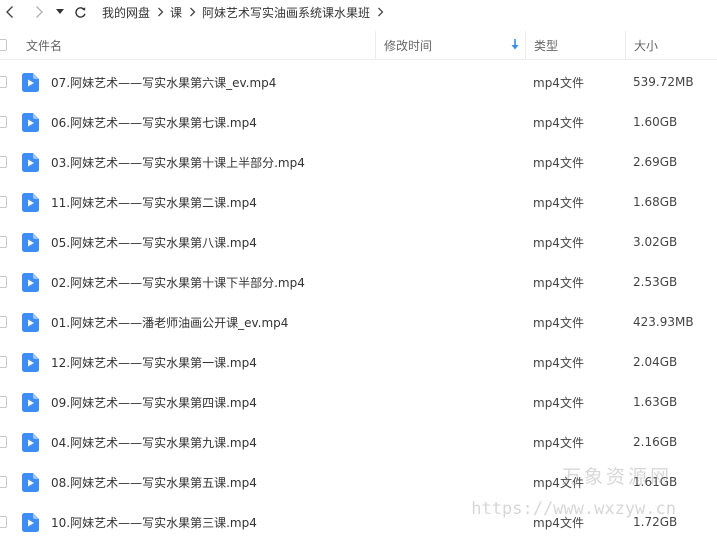 This screenshot has width=717, height=541. Describe the element at coordinates (655, 242) in the screenshot. I see `file-size: 3.02GB` at that location.